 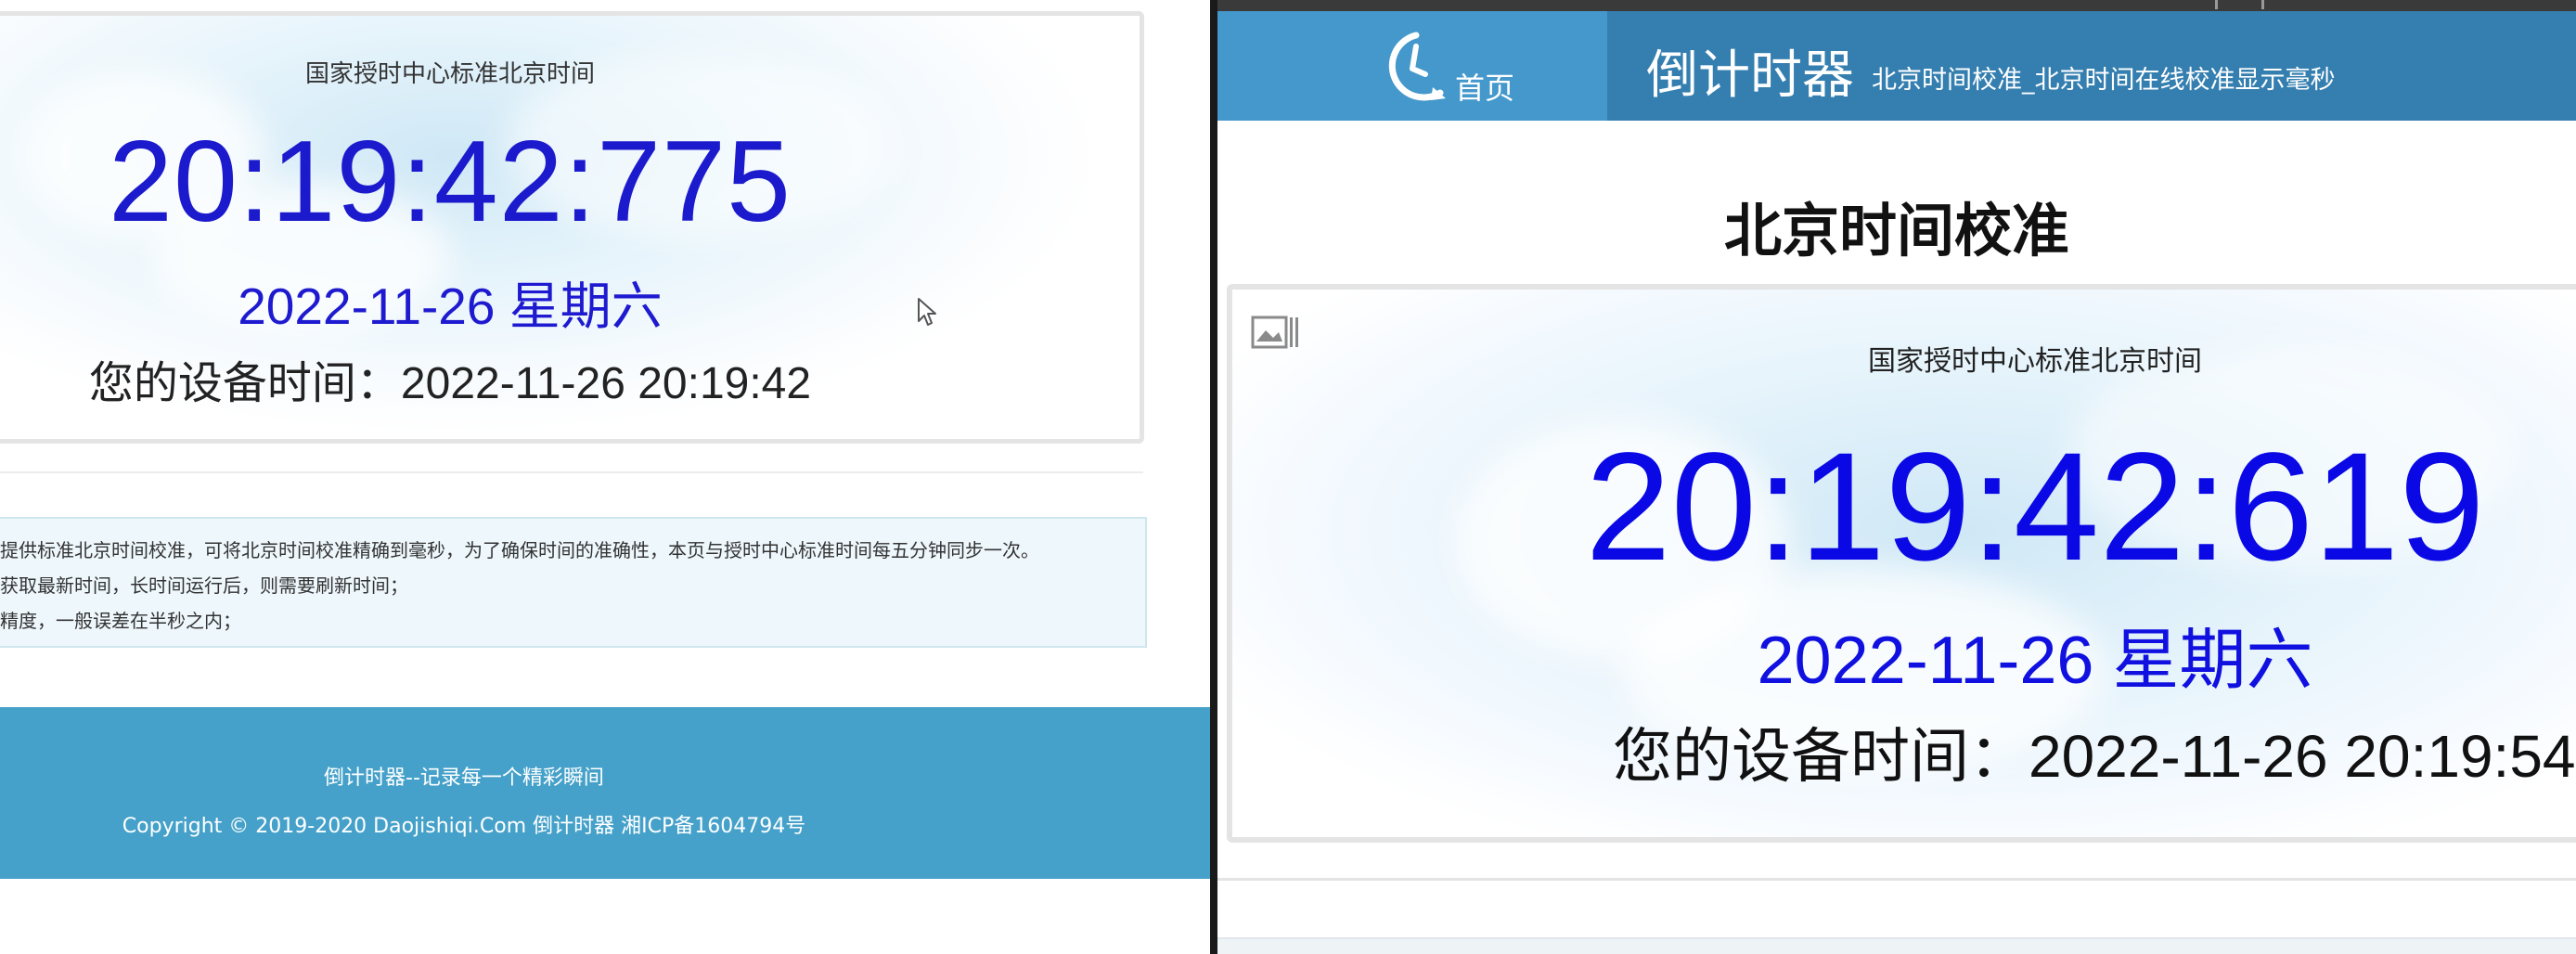 What do you see at coordinates (1213, 477) in the screenshot?
I see `window-separator` at bounding box center [1213, 477].